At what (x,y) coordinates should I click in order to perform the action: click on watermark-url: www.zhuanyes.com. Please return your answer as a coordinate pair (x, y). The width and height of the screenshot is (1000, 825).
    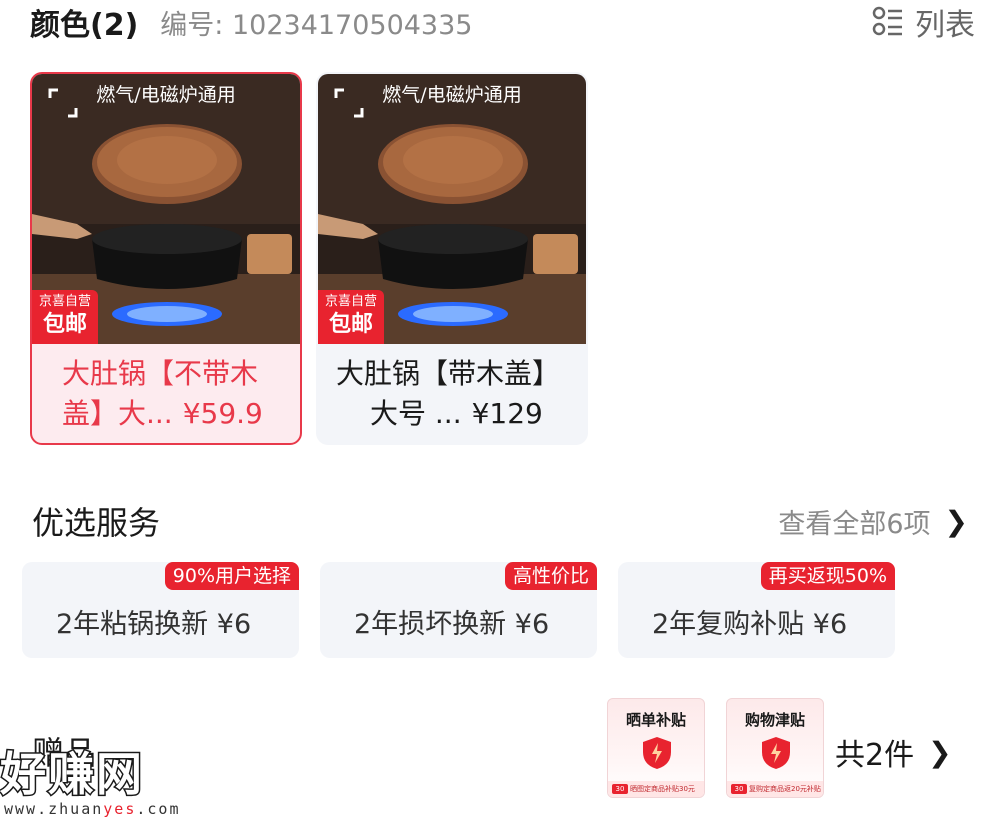
    Looking at the image, I should click on (102, 809).